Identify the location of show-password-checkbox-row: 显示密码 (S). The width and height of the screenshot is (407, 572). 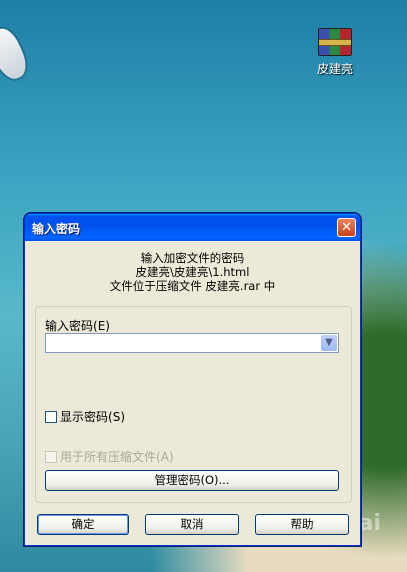
(85, 416).